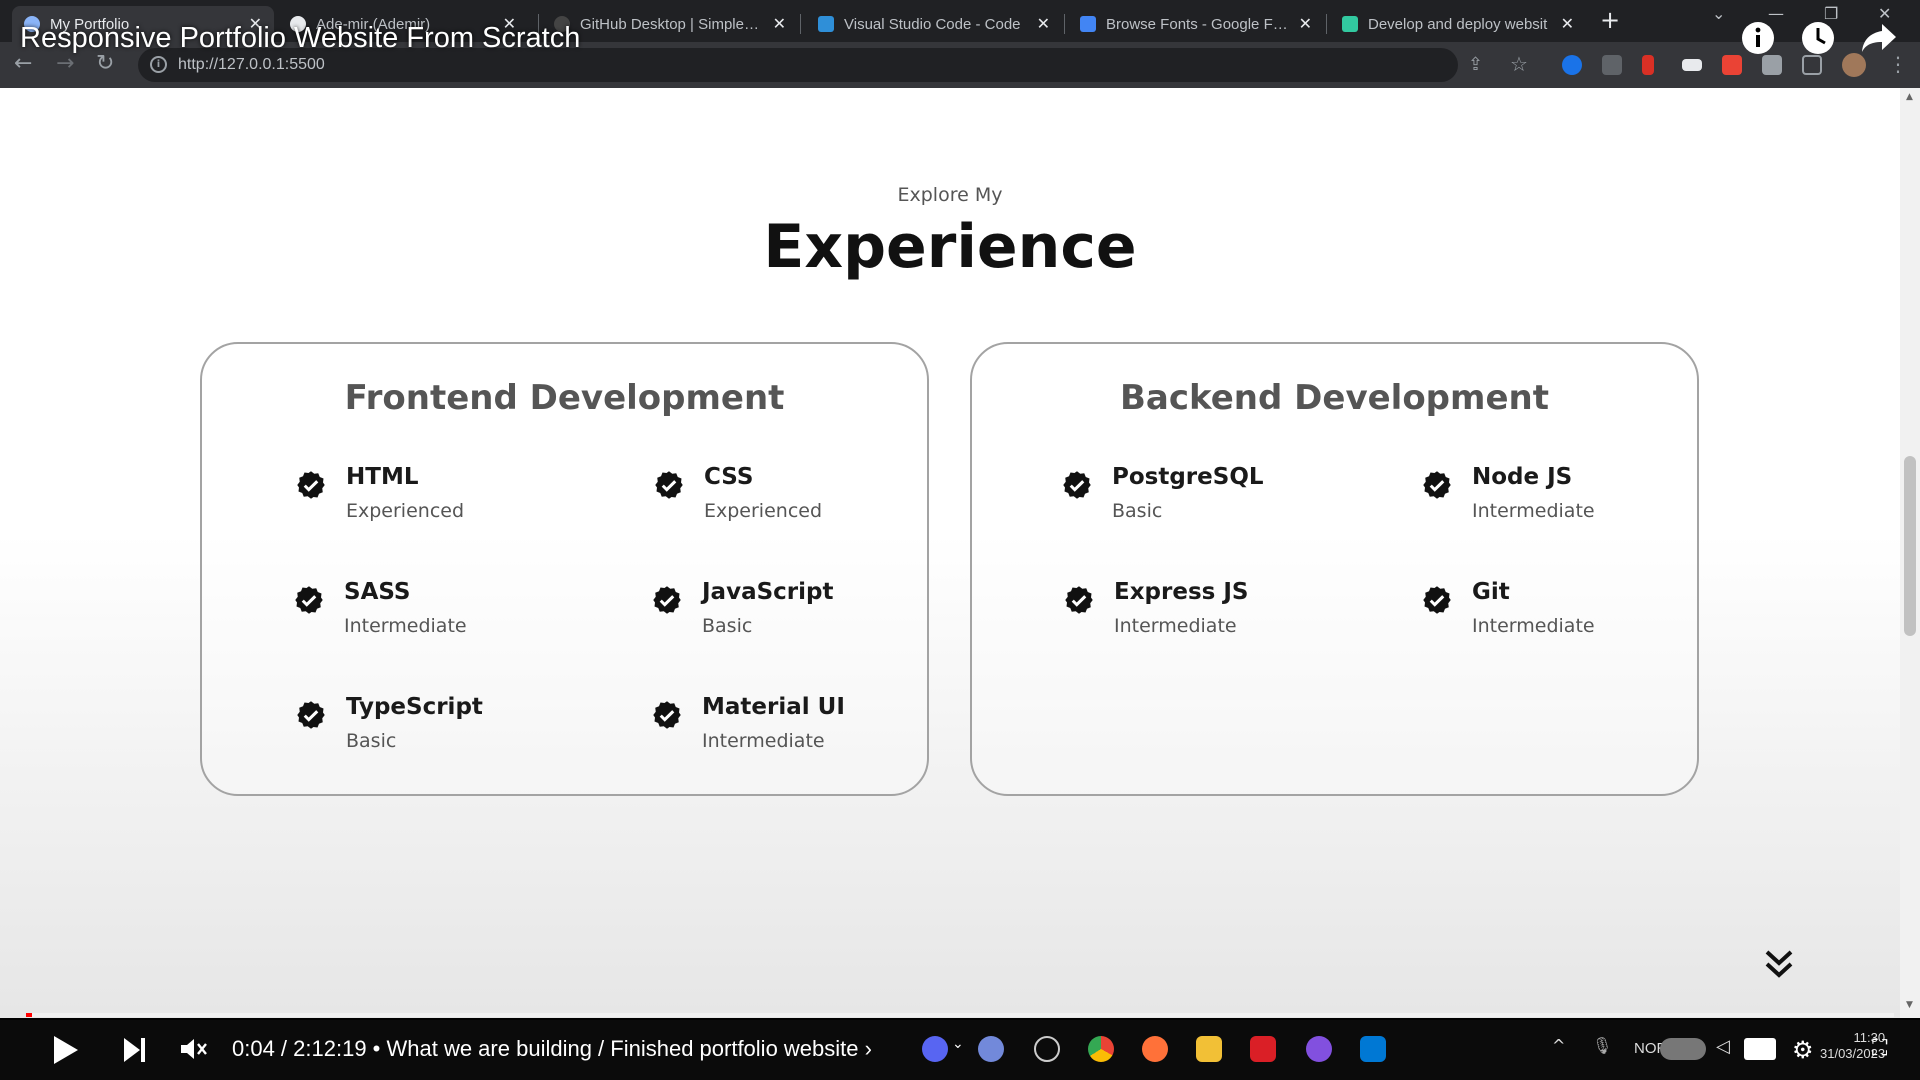 The width and height of the screenshot is (1920, 1080). Describe the element at coordinates (935, 1049) in the screenshot. I see `discord-icon` at that location.